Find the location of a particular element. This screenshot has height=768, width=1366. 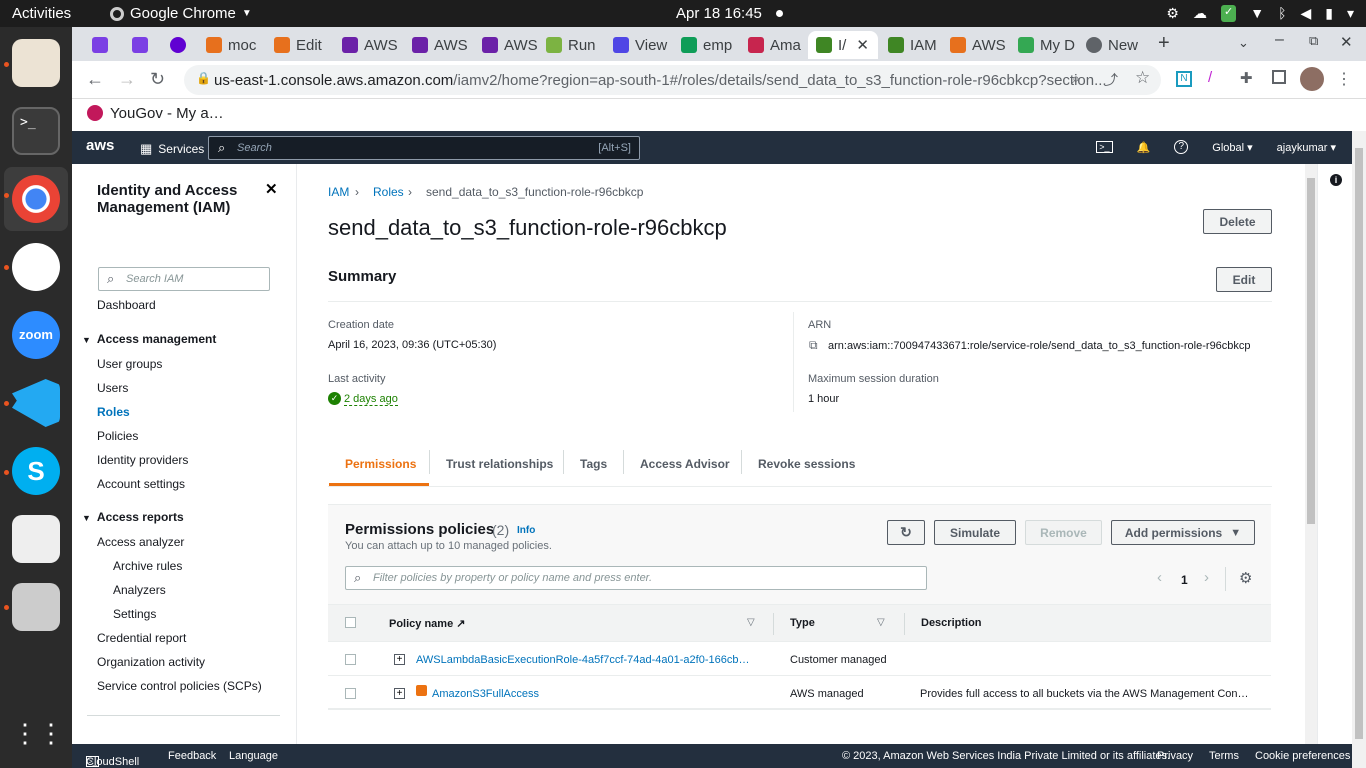

tab: emp is located at coordinates (707, 45).